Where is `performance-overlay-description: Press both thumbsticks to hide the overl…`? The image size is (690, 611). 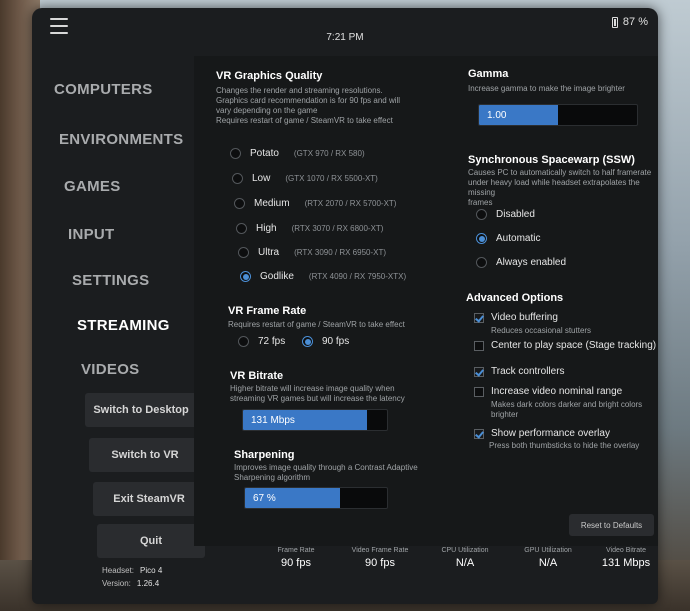 performance-overlay-description: Press both thumbsticks to hide the overl… is located at coordinates (564, 445).